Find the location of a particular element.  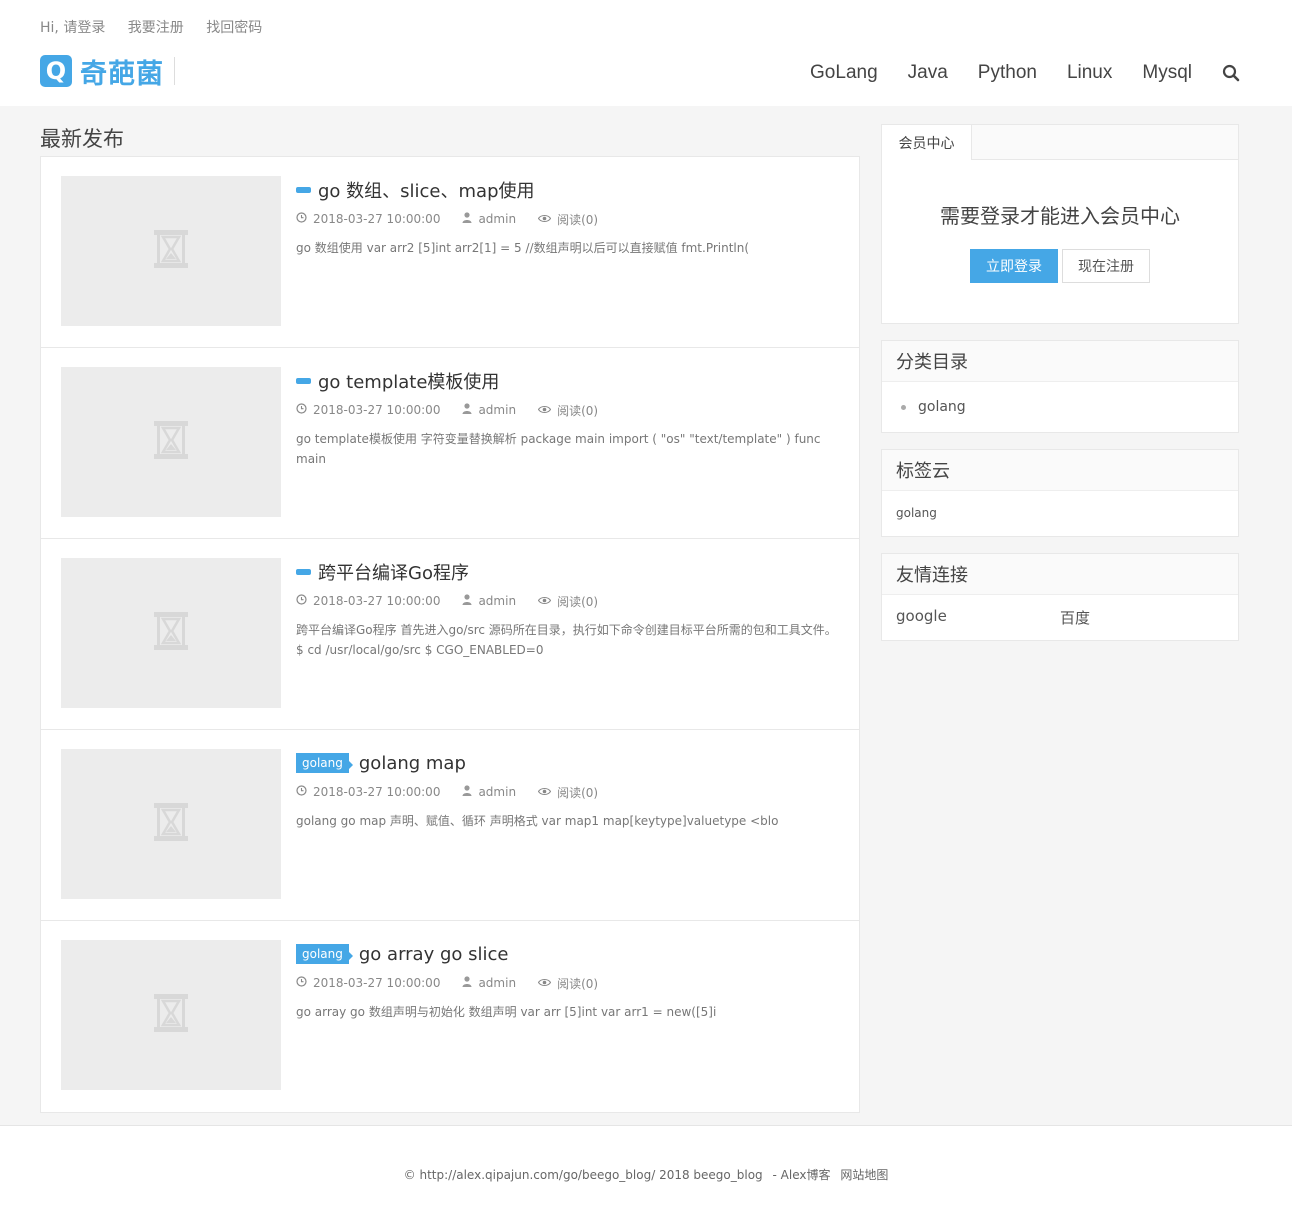

nav-item-python: Python is located at coordinates (1007, 73).